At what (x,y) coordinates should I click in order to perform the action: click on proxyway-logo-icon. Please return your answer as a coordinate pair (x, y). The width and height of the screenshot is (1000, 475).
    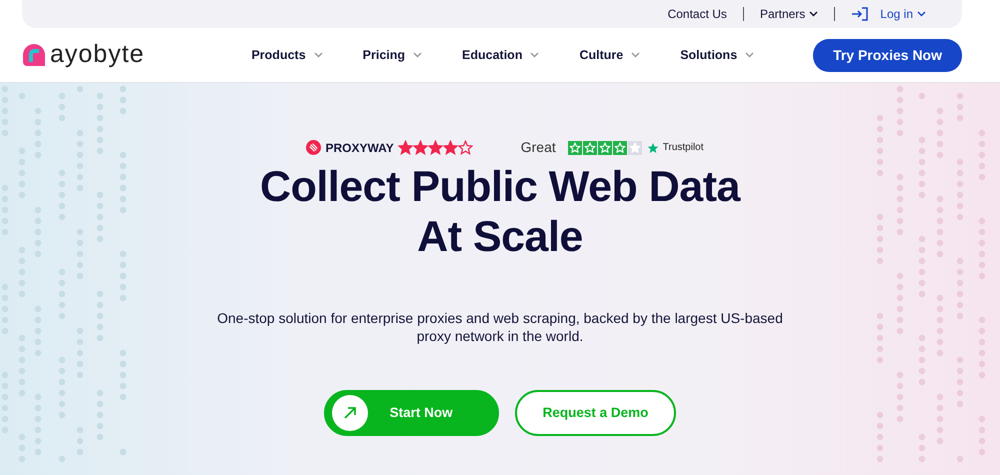
    Looking at the image, I should click on (314, 147).